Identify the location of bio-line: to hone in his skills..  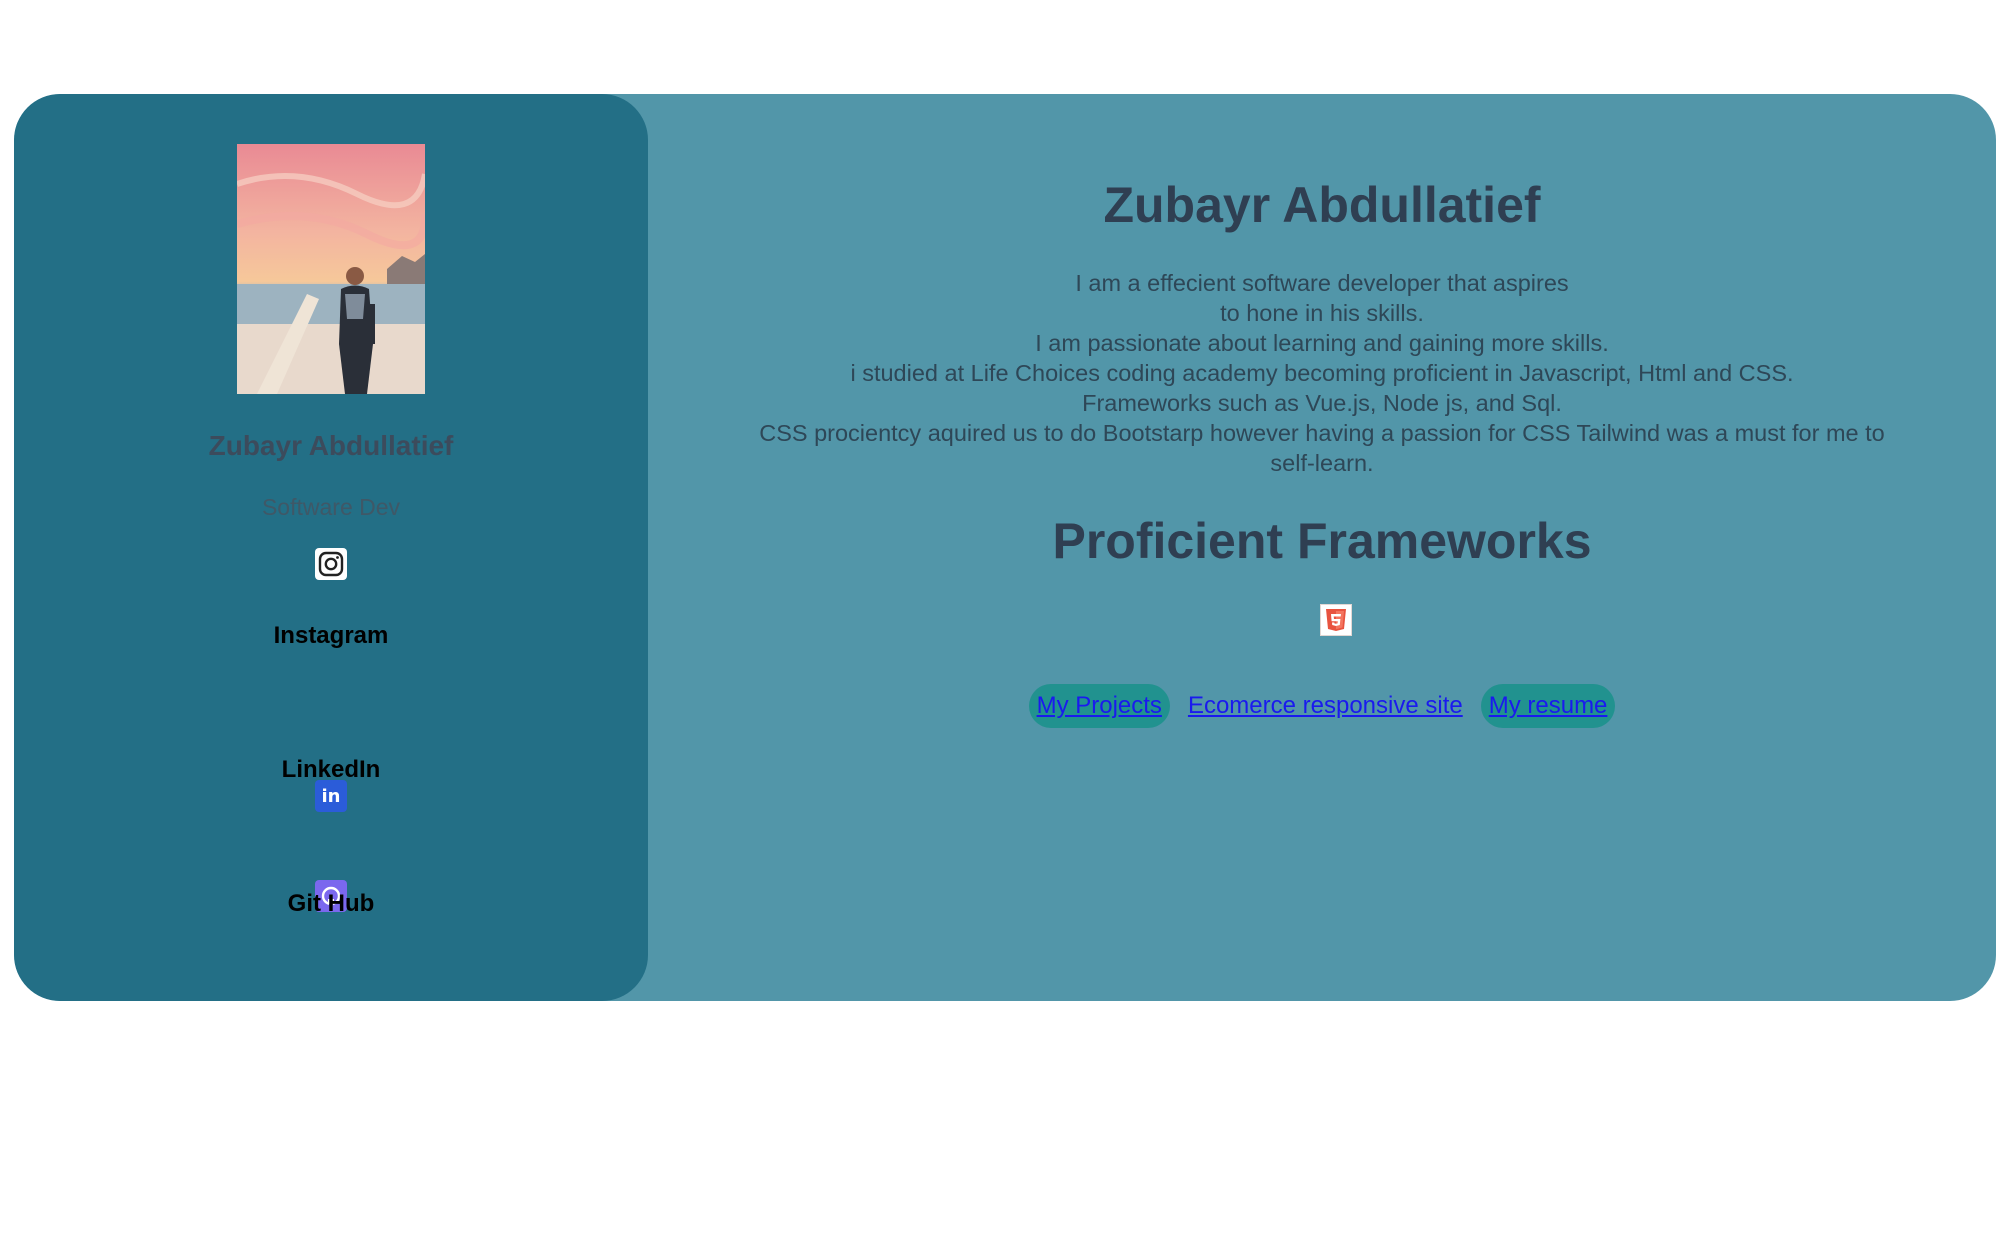
(1322, 313).